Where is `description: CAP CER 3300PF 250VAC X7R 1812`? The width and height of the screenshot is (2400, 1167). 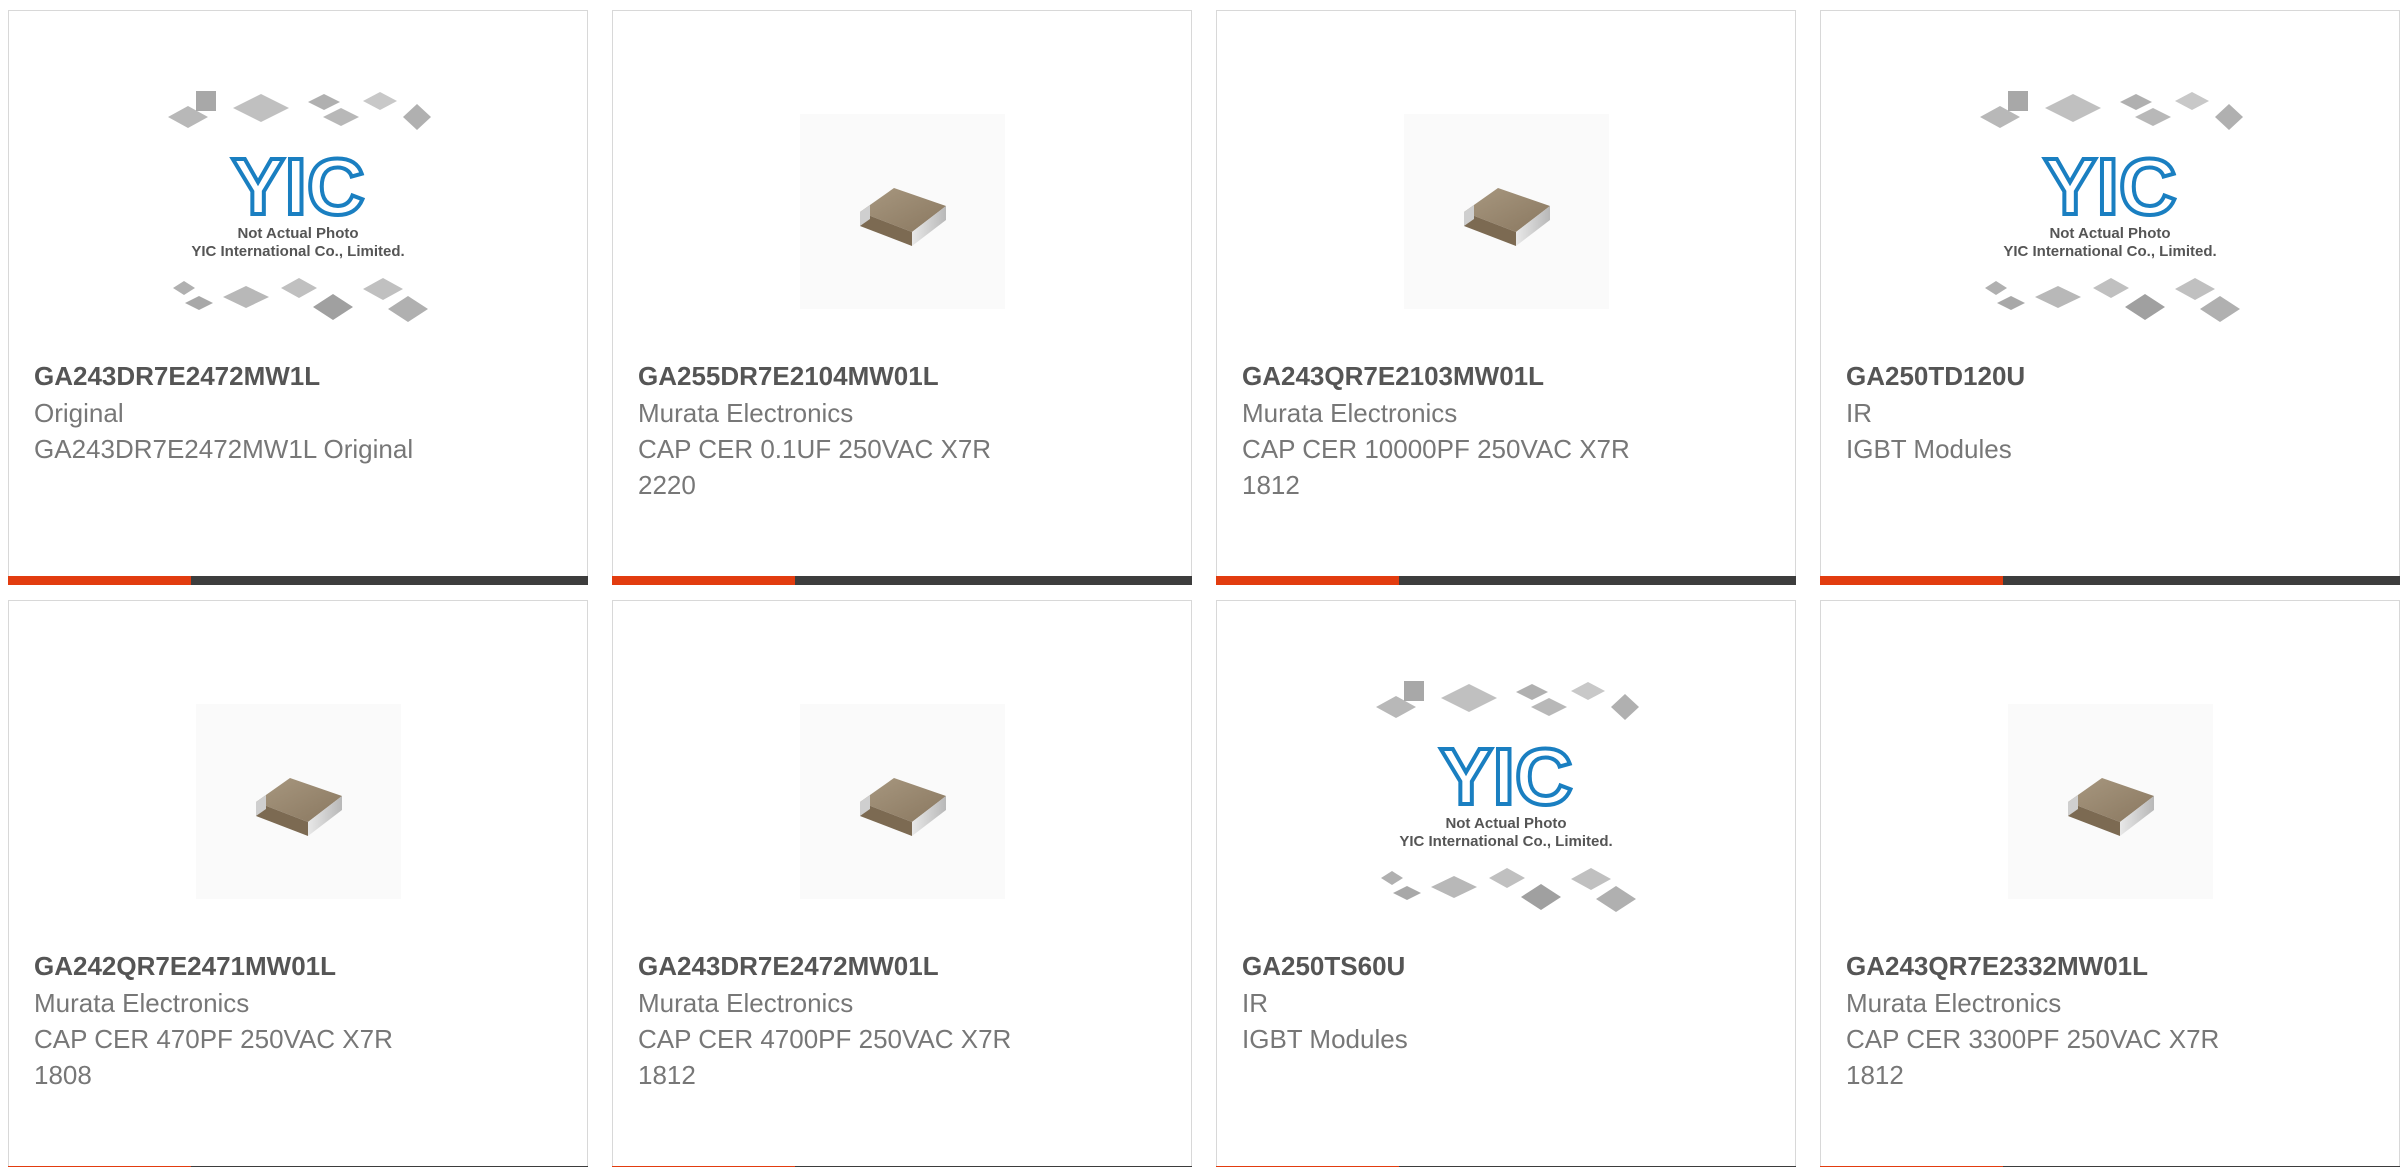
description: CAP CER 3300PF 250VAC X7R 1812 is located at coordinates (2033, 1057).